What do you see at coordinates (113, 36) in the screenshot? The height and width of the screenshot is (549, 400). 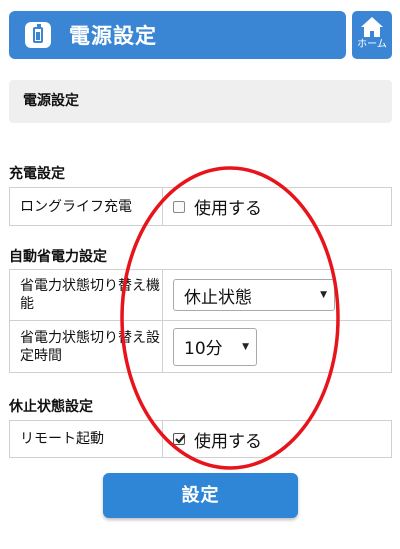 I see `page-title: 電源設定` at bounding box center [113, 36].